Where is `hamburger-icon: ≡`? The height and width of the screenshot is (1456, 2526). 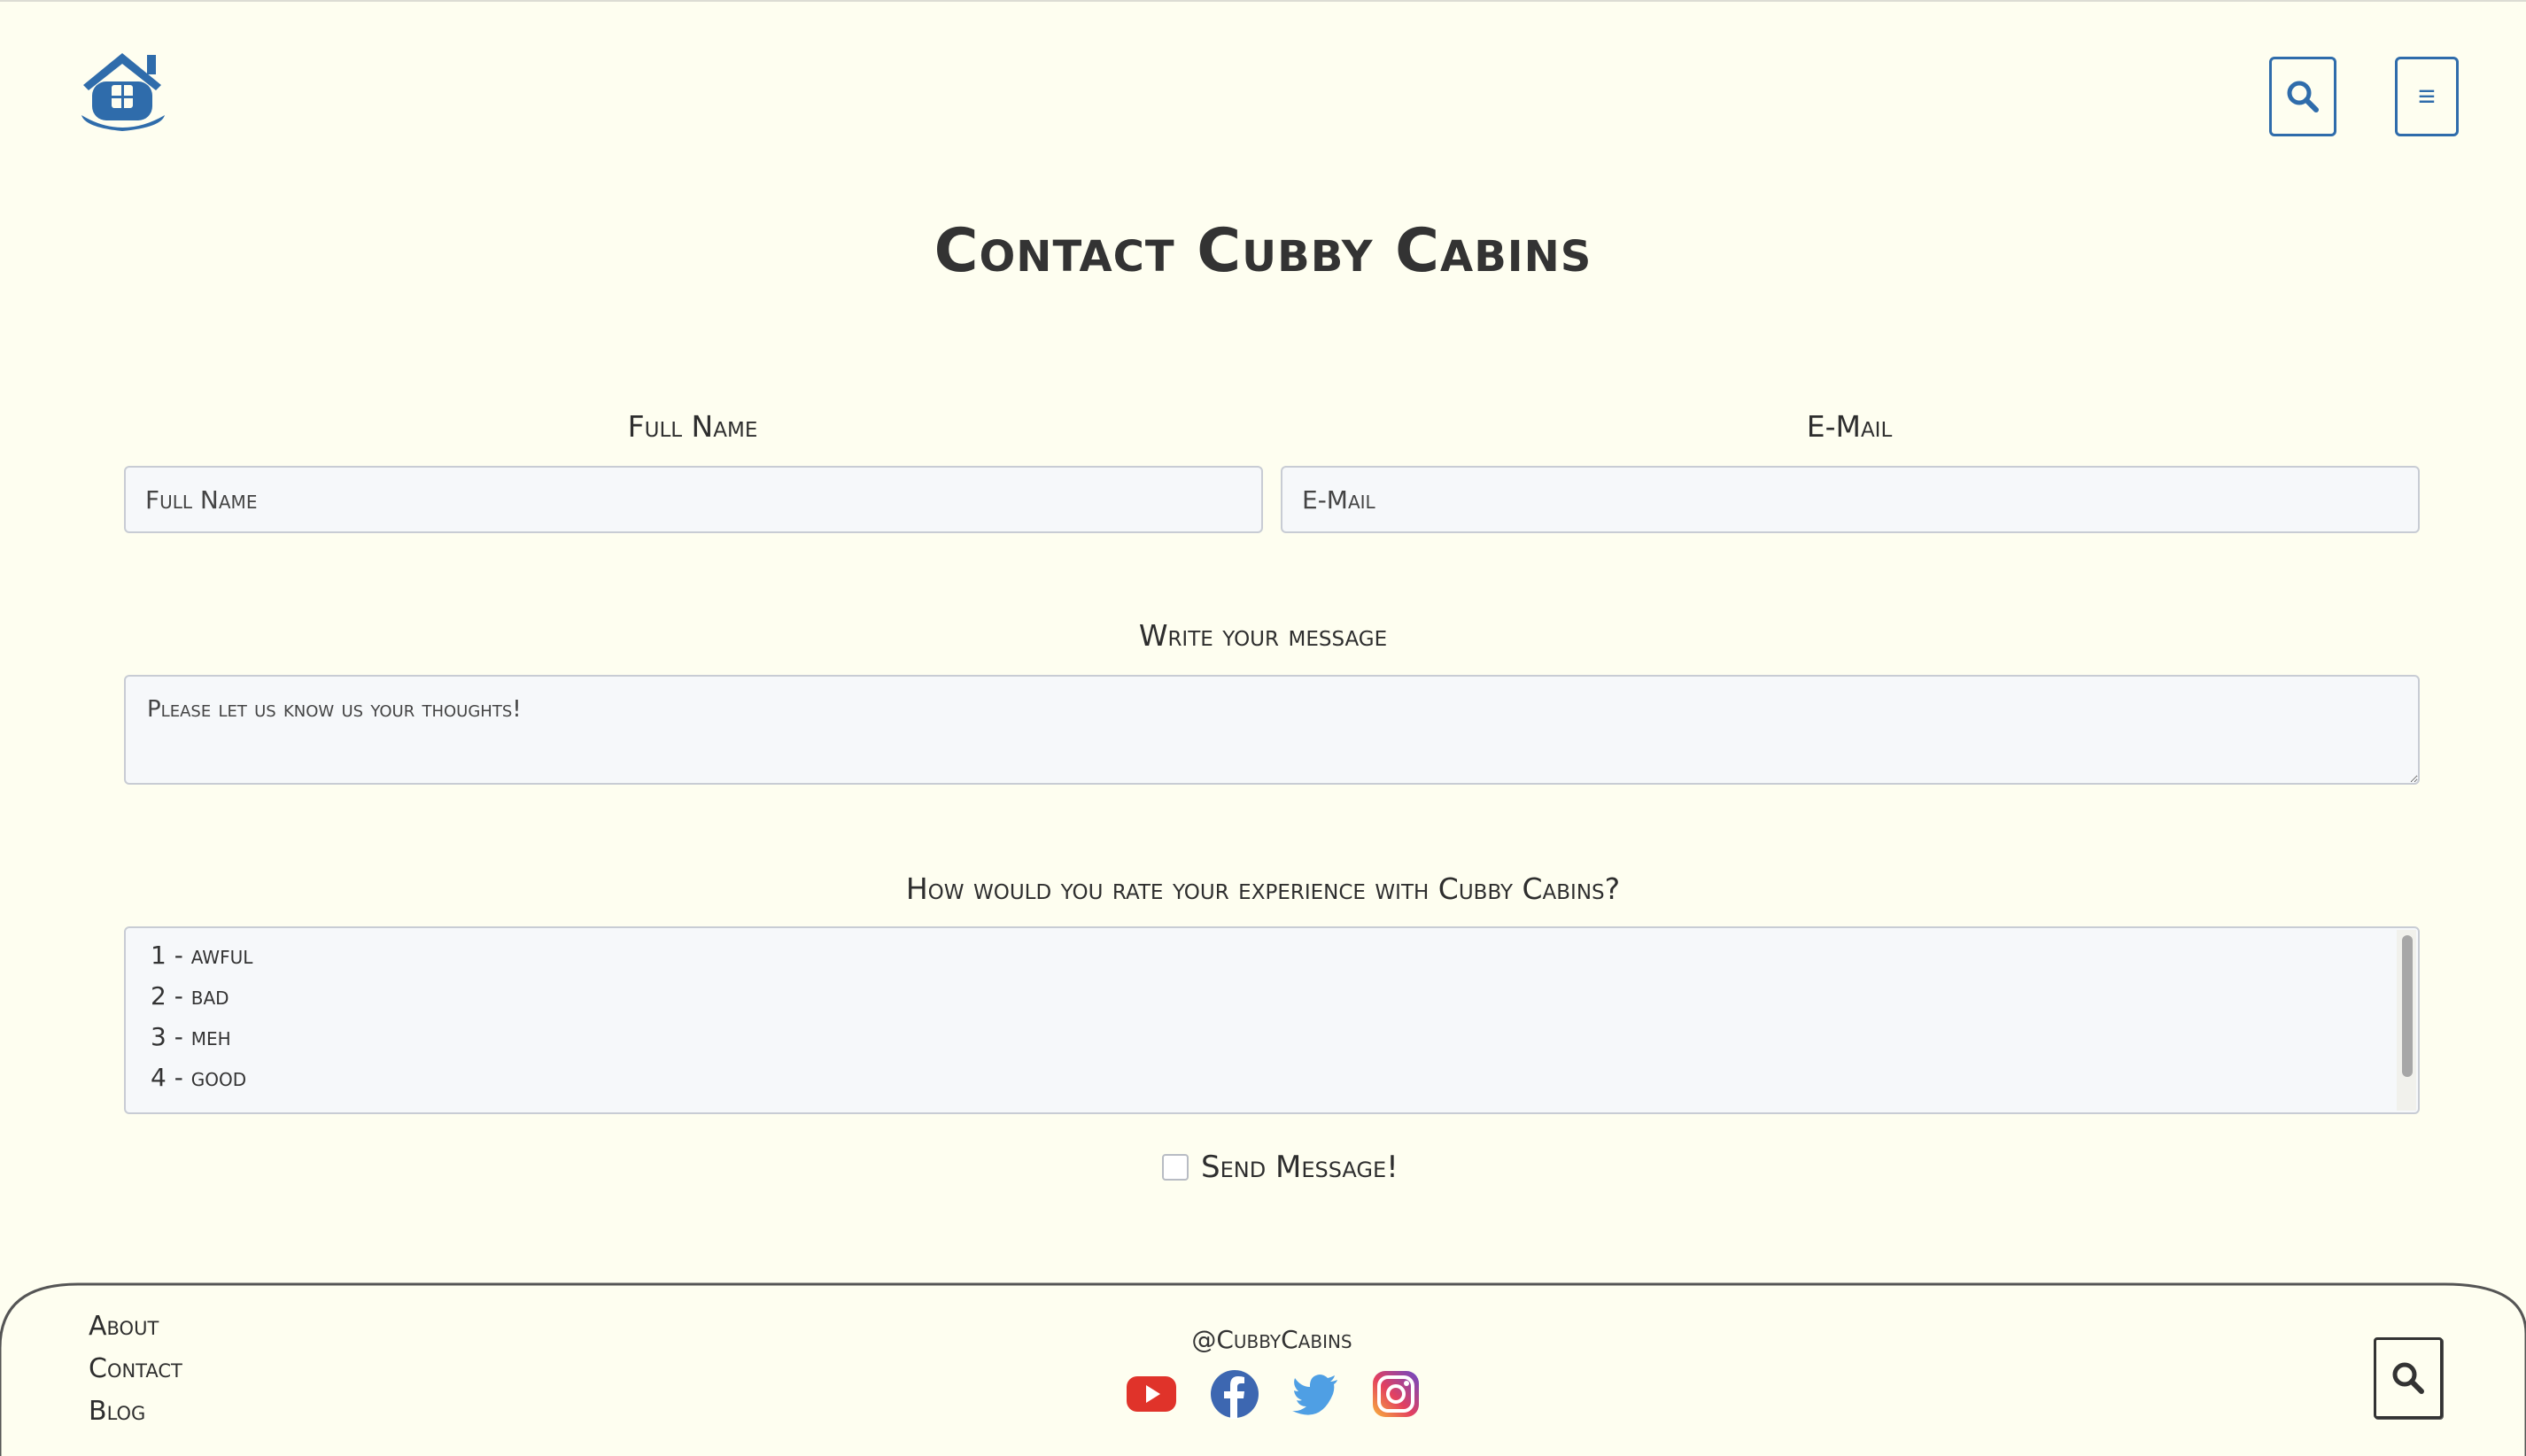 hamburger-icon: ≡ is located at coordinates (2427, 96).